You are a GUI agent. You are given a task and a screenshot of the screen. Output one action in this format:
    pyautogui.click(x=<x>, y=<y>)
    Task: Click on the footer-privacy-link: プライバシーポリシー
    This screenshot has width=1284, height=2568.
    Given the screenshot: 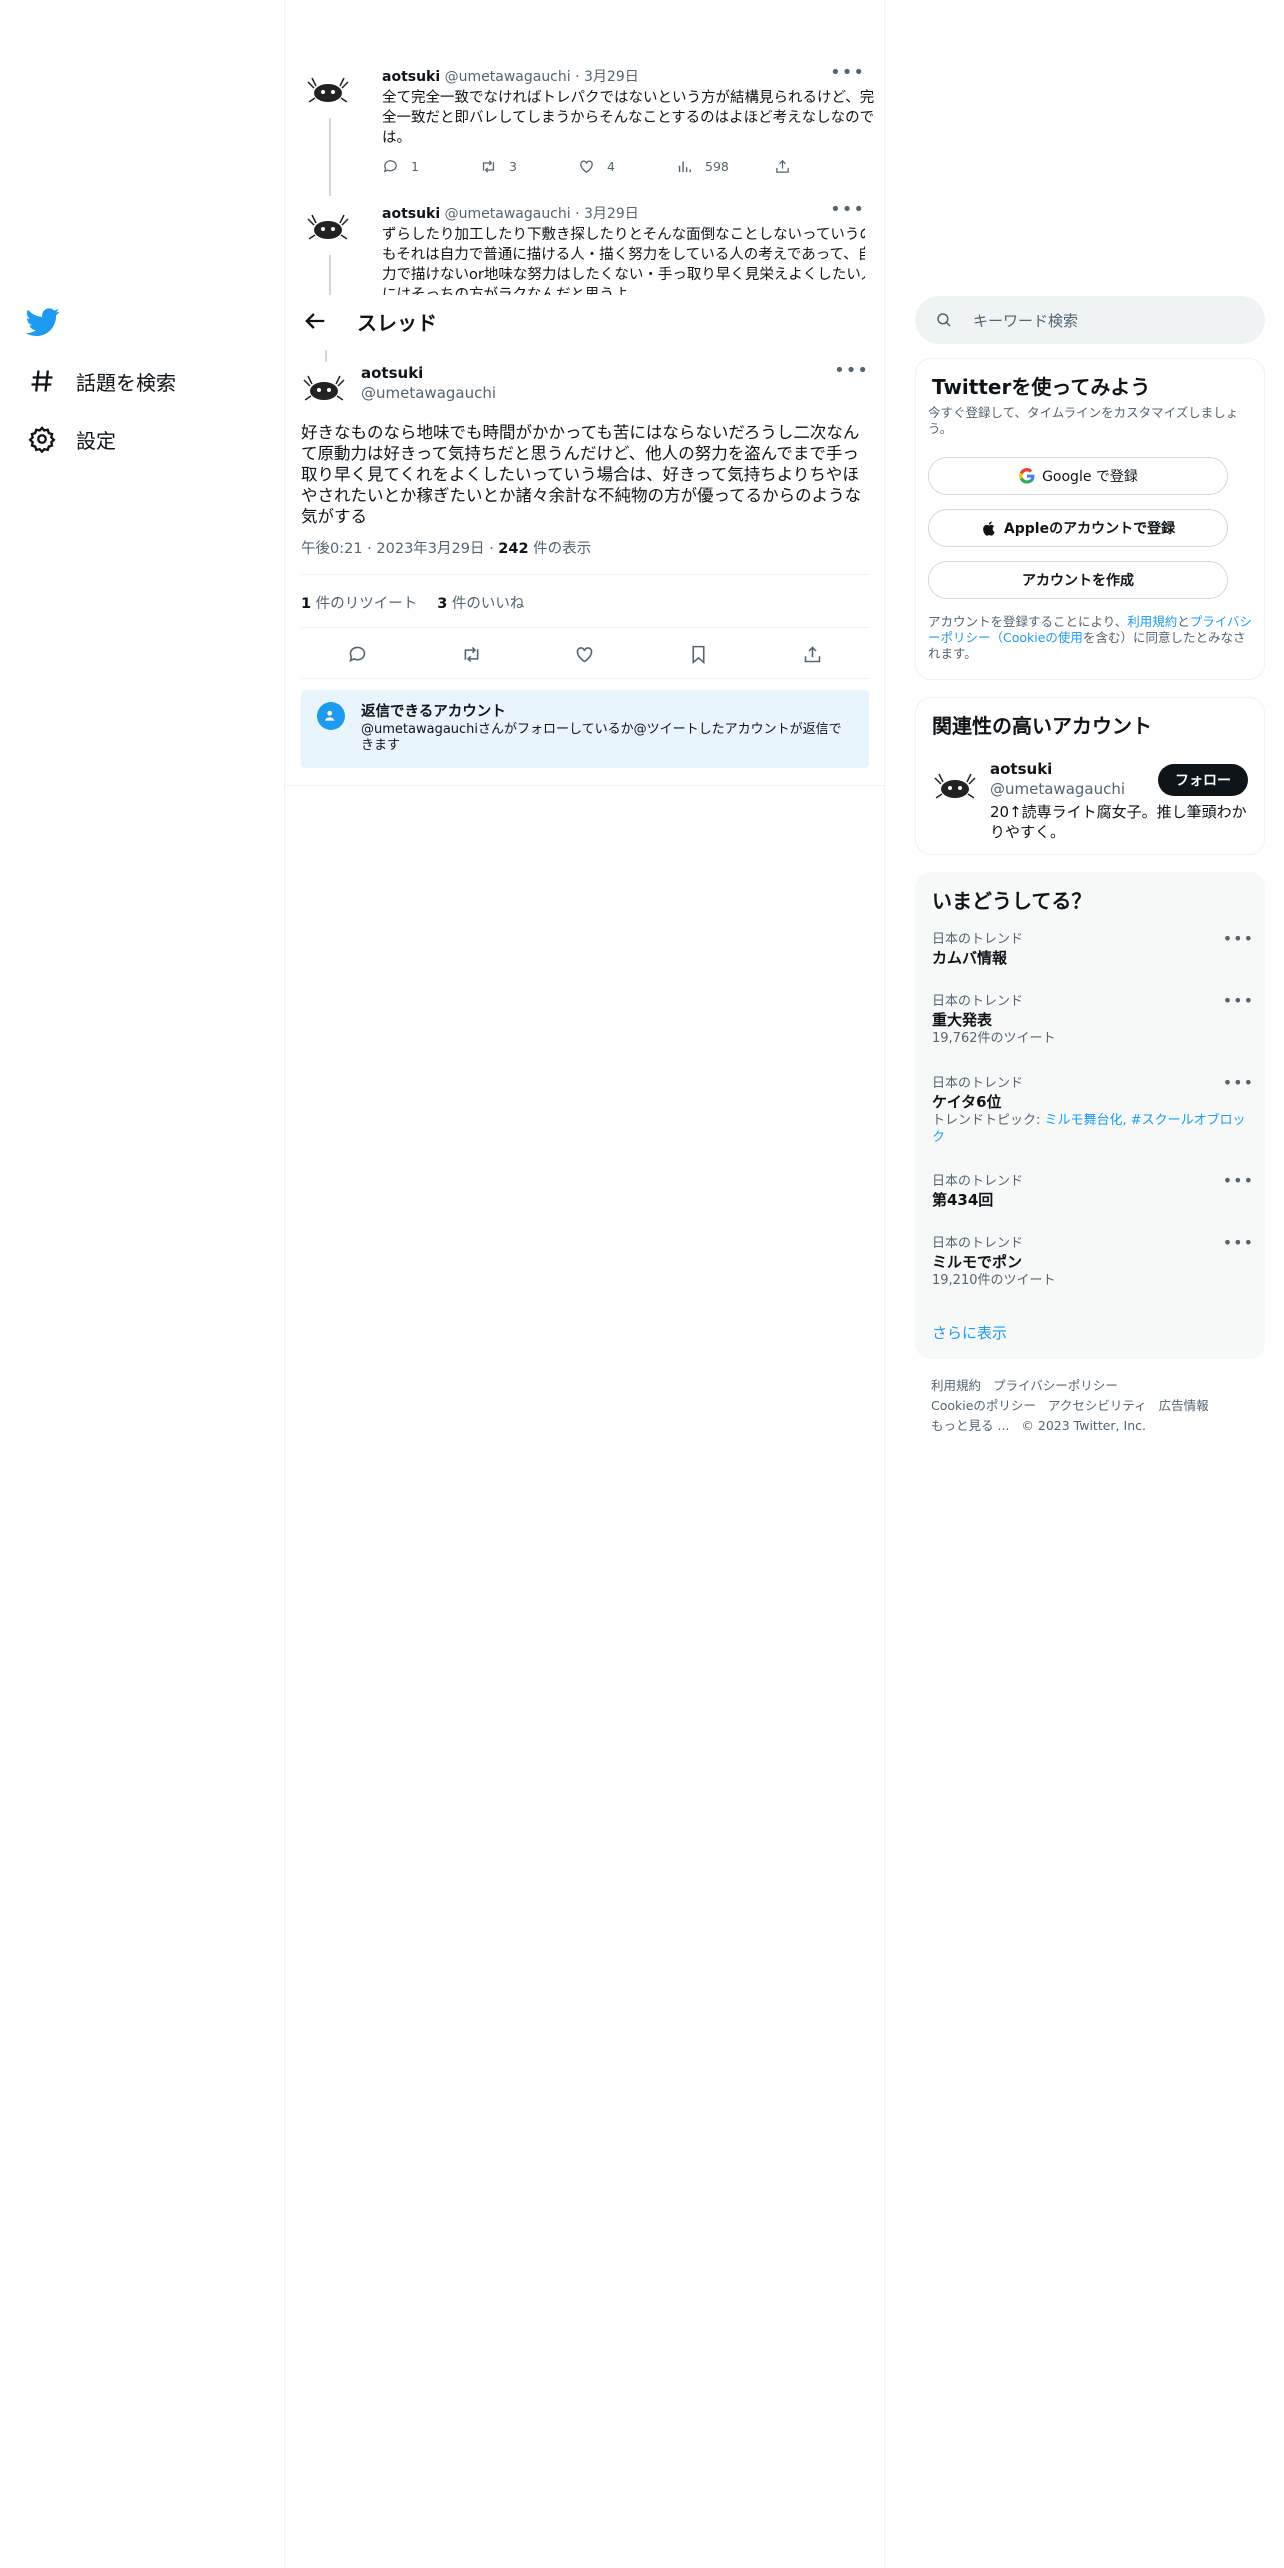 What is the action you would take?
    pyautogui.click(x=1055, y=1385)
    